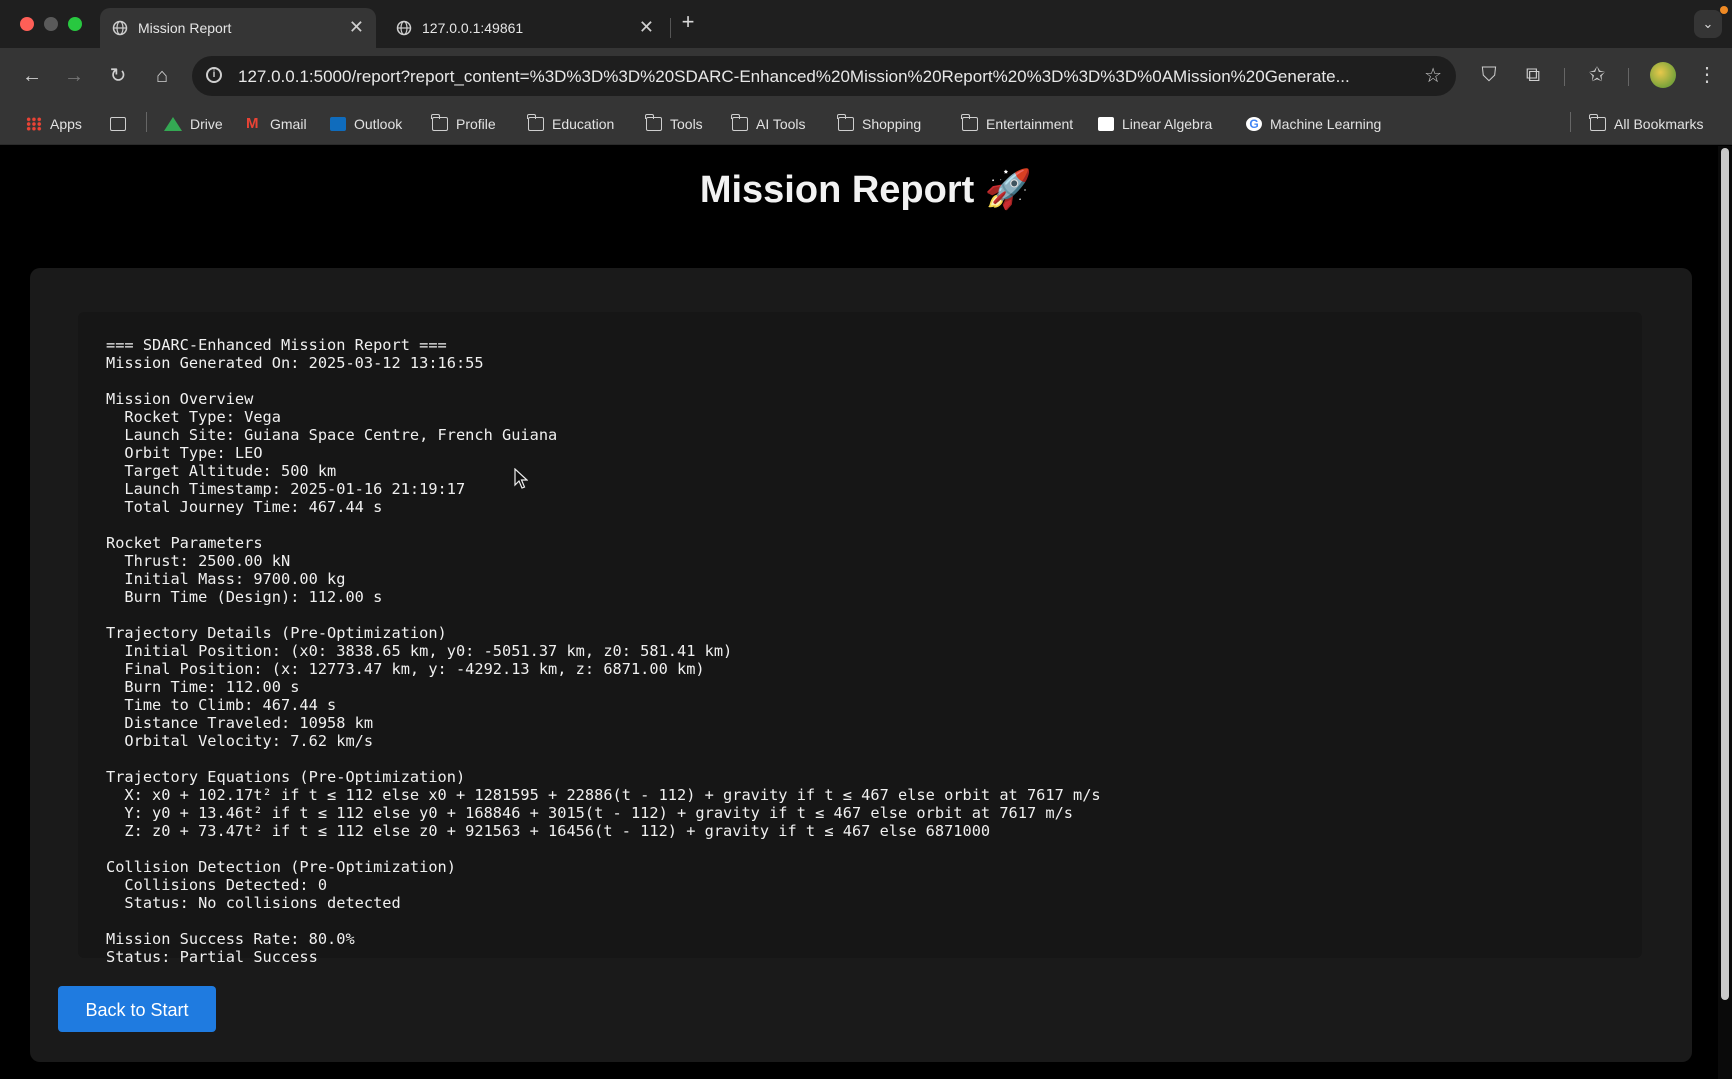 Image resolution: width=1732 pixels, height=1079 pixels. I want to click on bookmark-gmail: M Gmail, so click(276, 124).